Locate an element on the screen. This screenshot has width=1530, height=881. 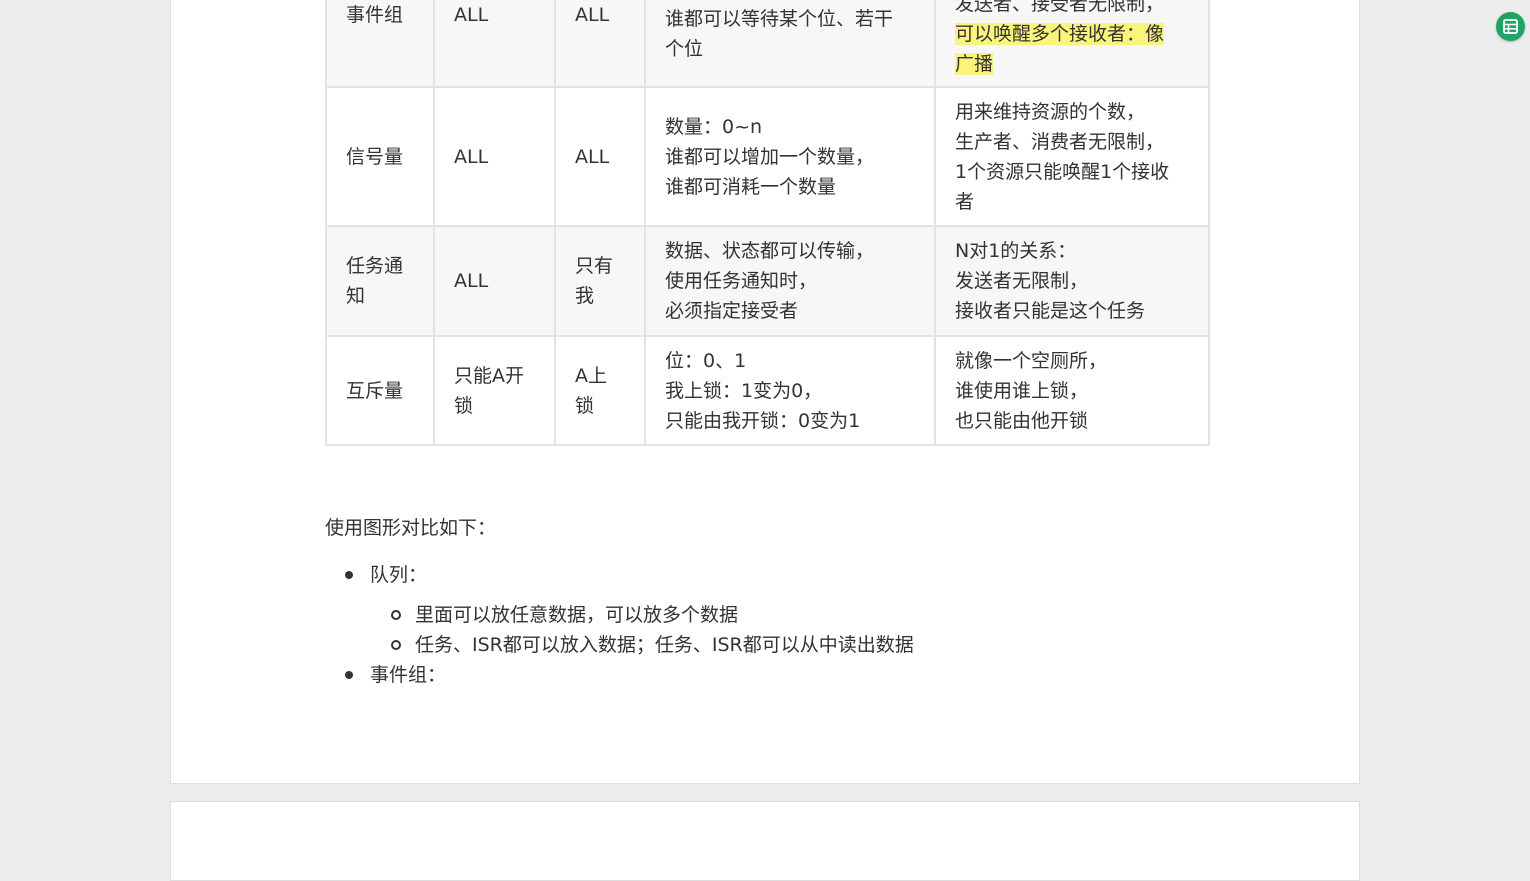
cell-line: 接收者只能是这个任务 is located at coordinates (1050, 311).